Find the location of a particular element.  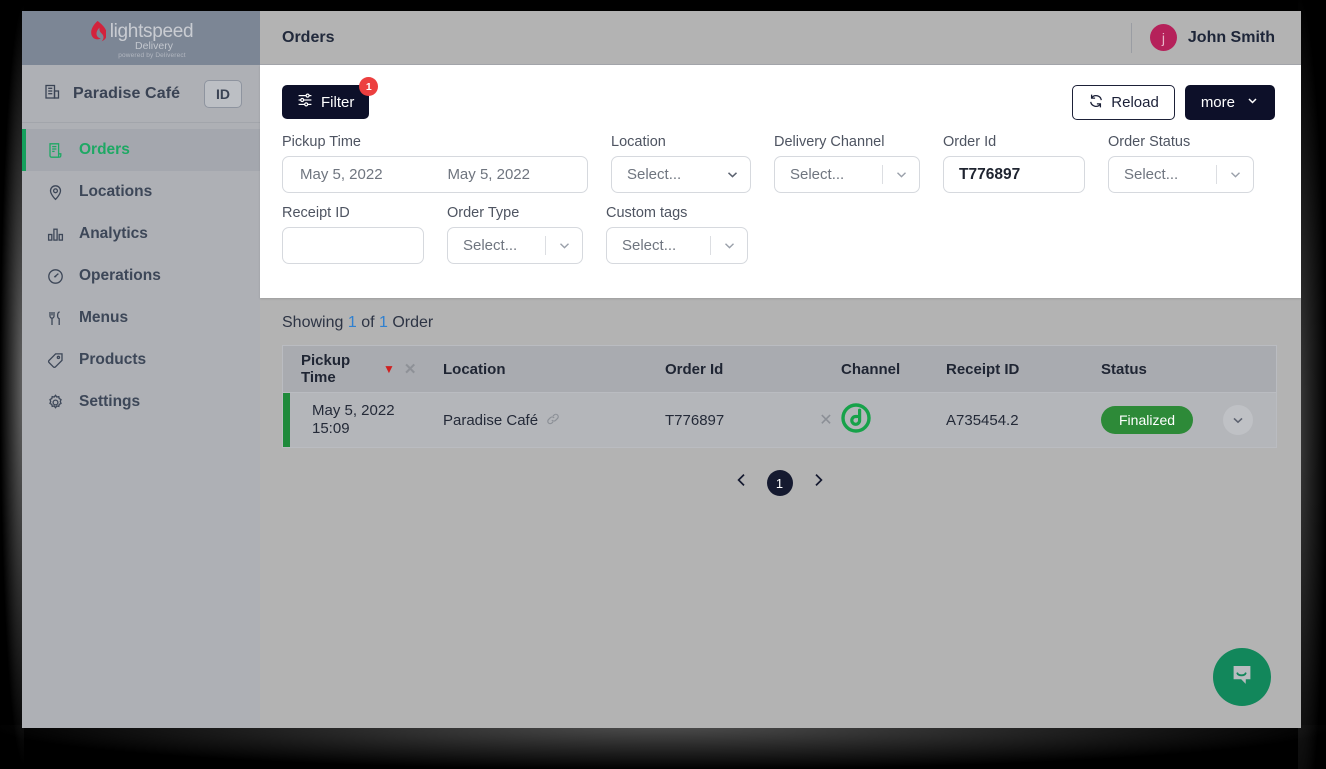

filter-label: Order Id is located at coordinates (970, 142).